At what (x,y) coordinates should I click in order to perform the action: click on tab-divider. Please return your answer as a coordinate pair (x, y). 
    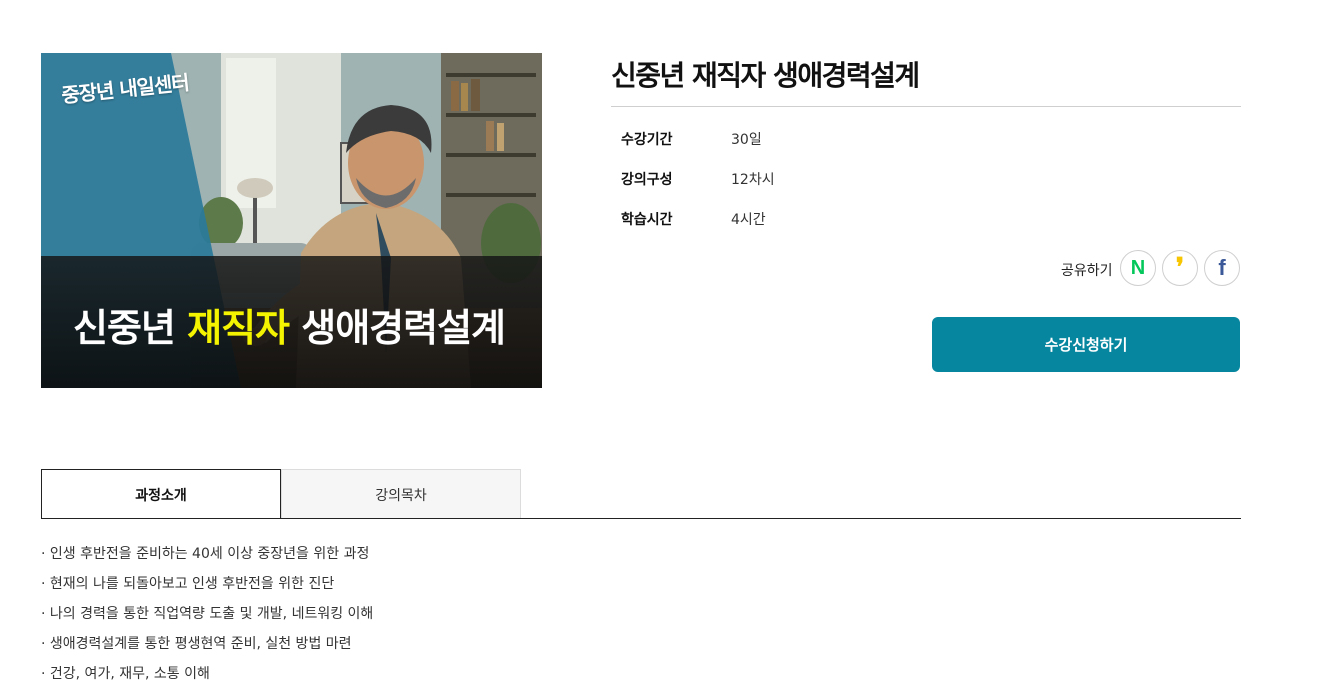
    Looking at the image, I should click on (641, 518).